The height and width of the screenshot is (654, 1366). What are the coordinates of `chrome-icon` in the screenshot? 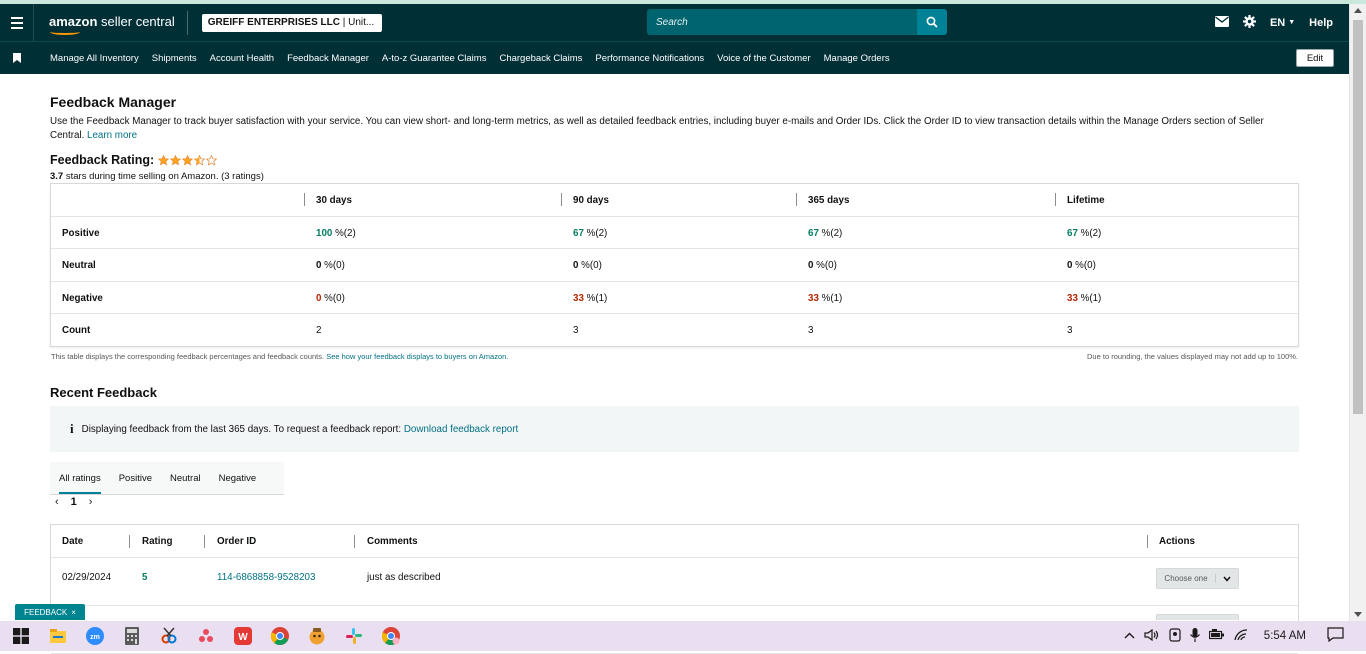 It's located at (280, 636).